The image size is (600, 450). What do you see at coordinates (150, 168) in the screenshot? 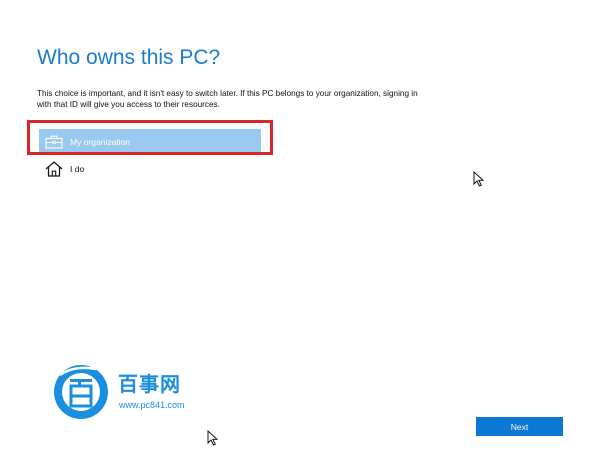
I see `option-i-do: I do` at bounding box center [150, 168].